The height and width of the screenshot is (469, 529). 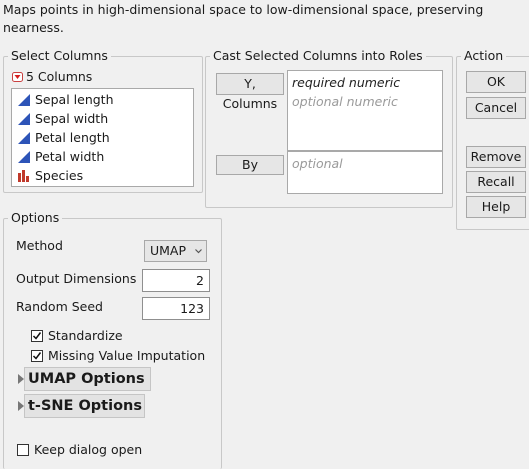 I want to click on umap-options-button: UMAP Options, so click(x=87, y=379).